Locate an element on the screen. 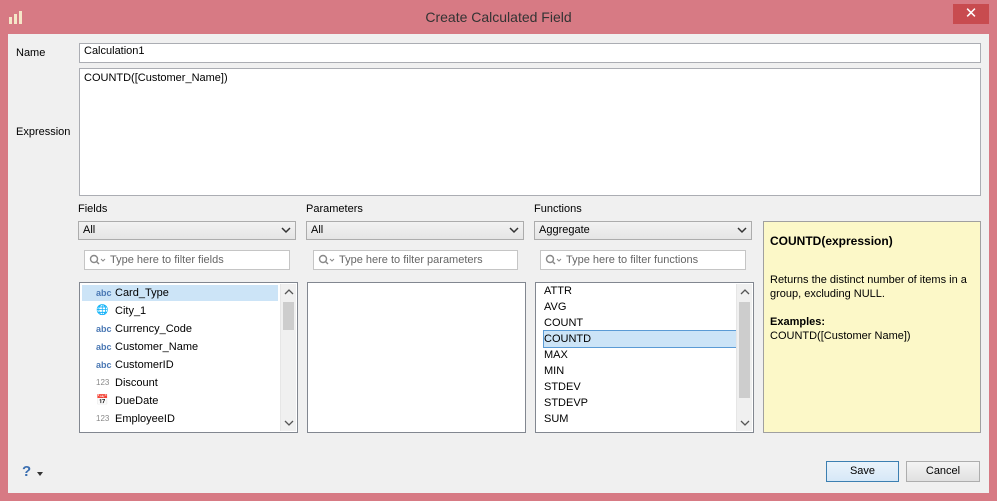 This screenshot has width=997, height=501. field-name: Discount is located at coordinates (136, 383).